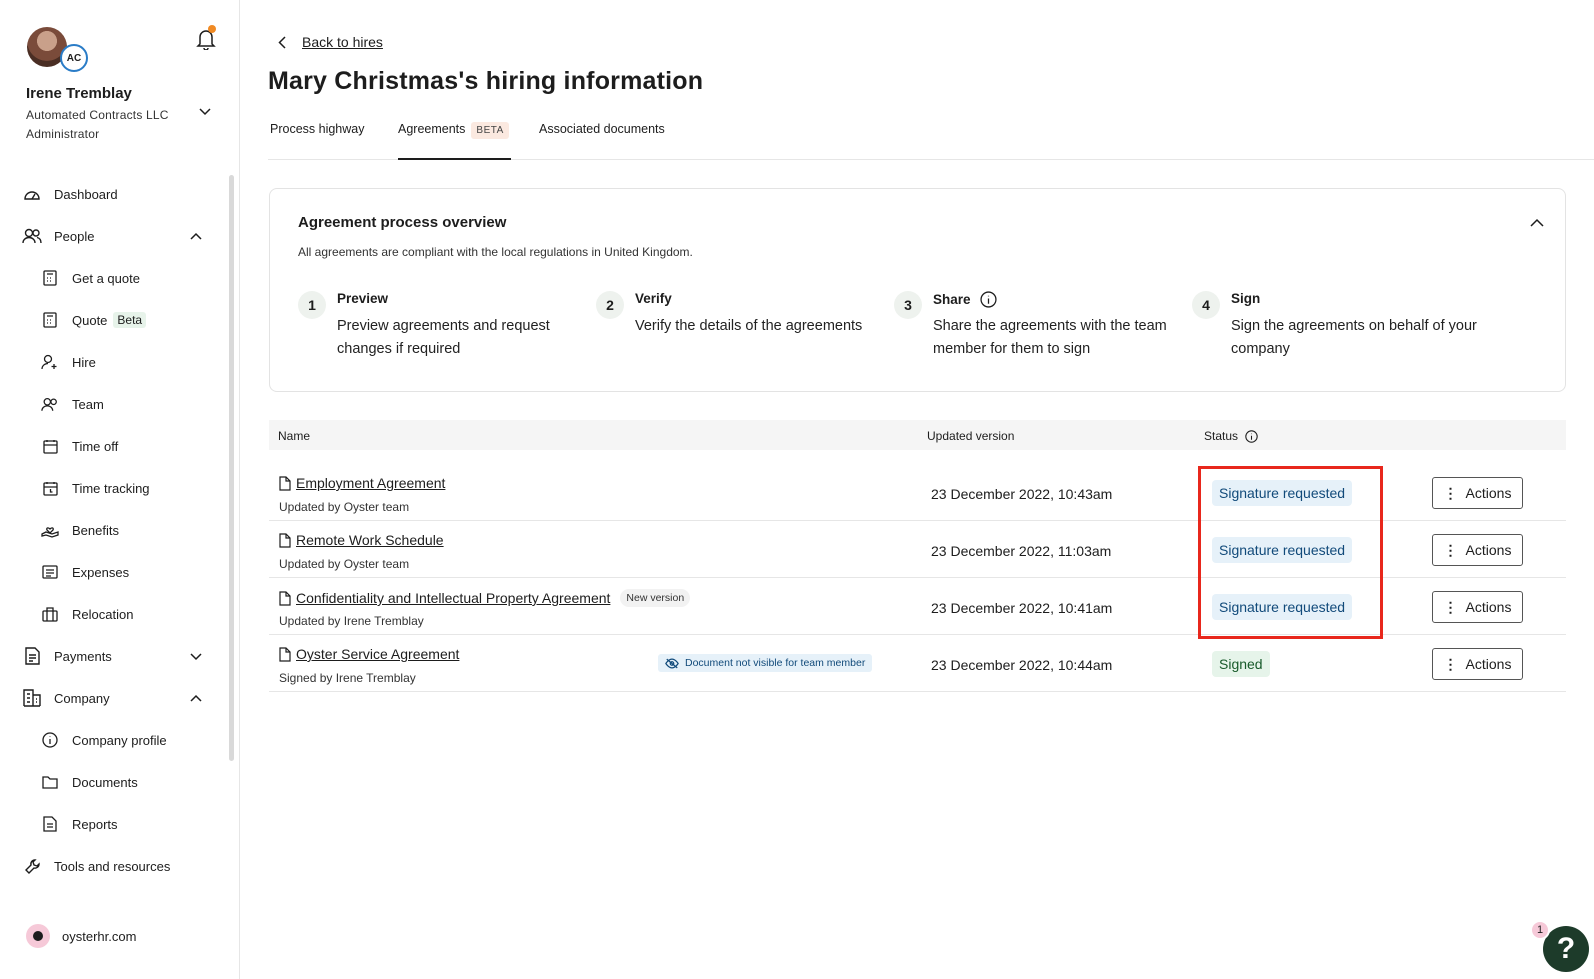  Describe the element at coordinates (38, 936) in the screenshot. I see `oyster-logo-icon` at that location.